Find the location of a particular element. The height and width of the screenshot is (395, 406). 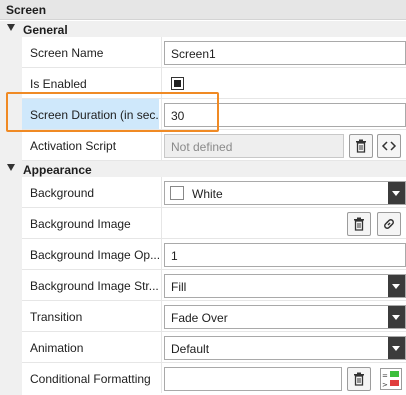

section-general: General is located at coordinates (203, 29).